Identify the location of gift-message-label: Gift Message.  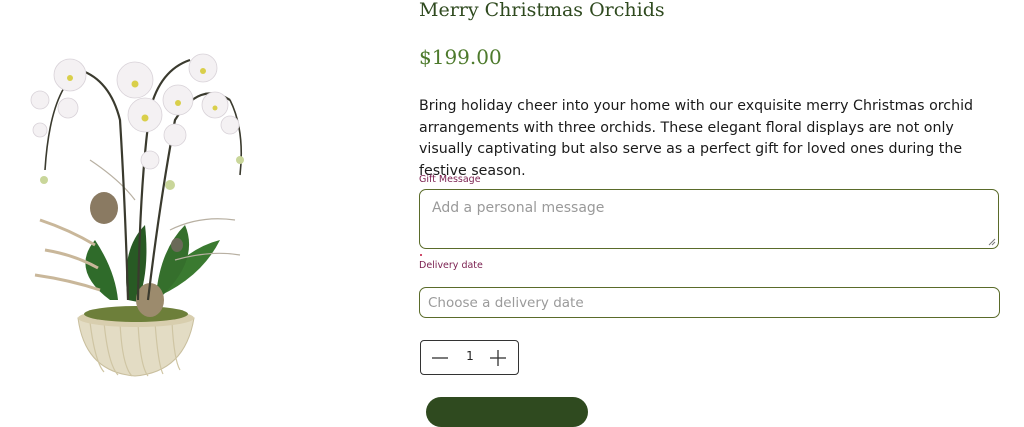
(450, 179).